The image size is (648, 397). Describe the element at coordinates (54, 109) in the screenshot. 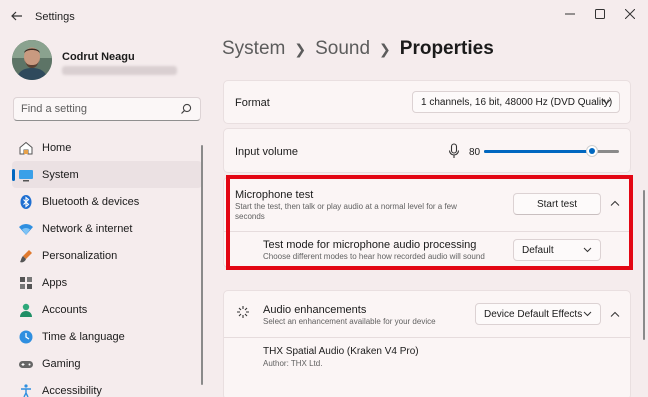

I see `search-input: Find a setting` at that location.